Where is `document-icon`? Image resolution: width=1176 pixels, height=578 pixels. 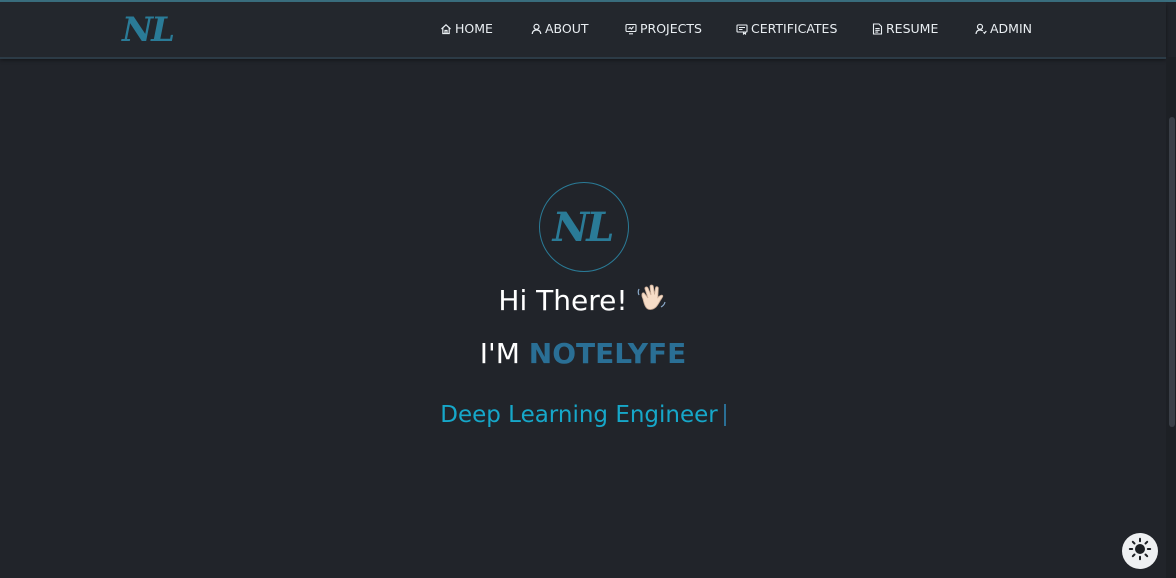 document-icon is located at coordinates (877, 28).